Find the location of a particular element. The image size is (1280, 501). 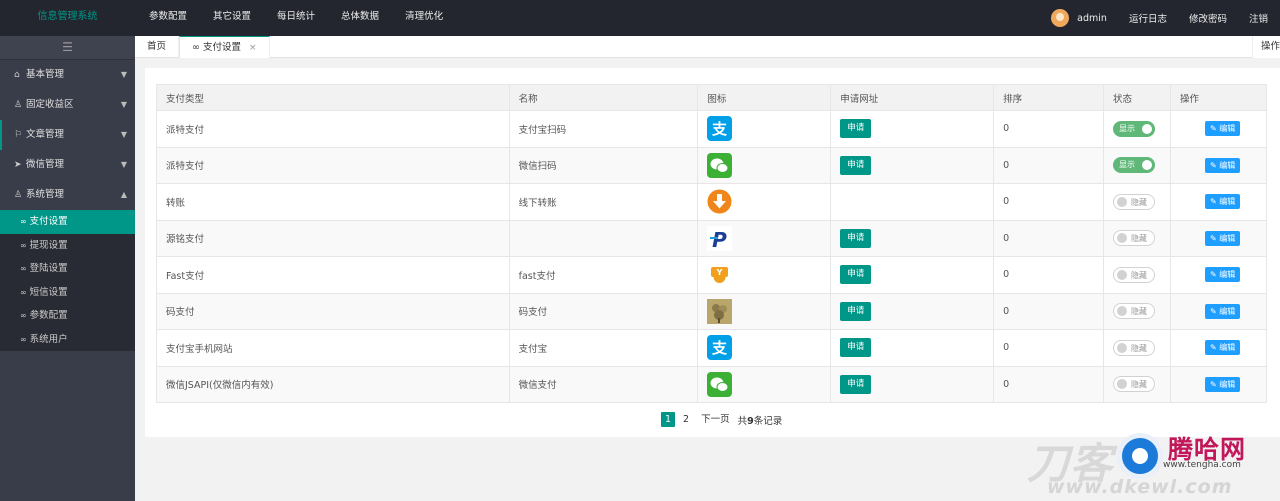

next-page-button: 下一页 is located at coordinates (715, 419).